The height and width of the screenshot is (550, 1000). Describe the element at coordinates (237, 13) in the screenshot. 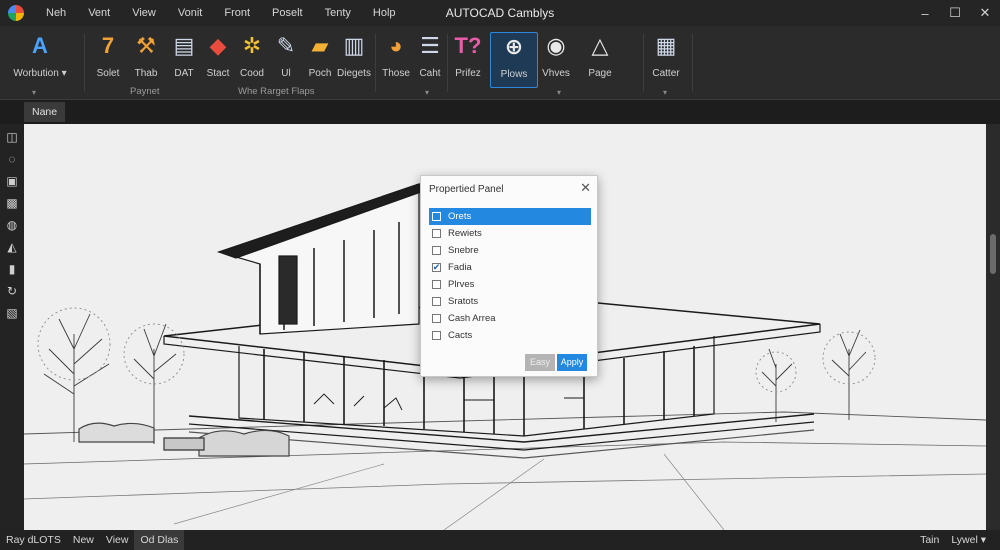

I see `menu-item: Front` at that location.